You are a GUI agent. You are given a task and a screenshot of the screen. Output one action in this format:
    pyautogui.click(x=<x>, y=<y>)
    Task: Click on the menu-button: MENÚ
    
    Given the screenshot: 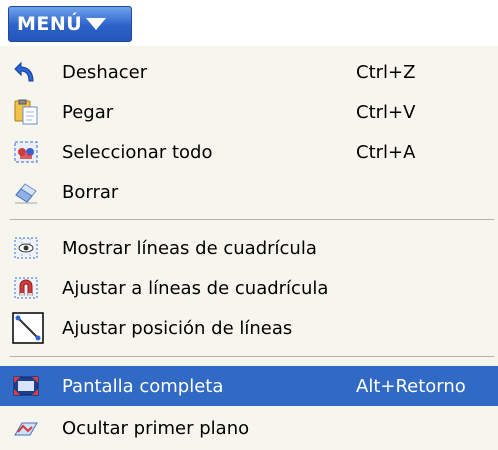 What is the action you would take?
    pyautogui.click(x=70, y=24)
    